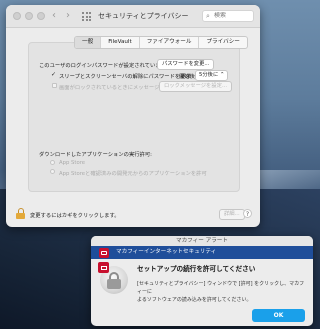  Describe the element at coordinates (133, 214) in the screenshot. I see `bottom-bar: 変更するにはカギをクリックします。 詳細... ?` at that location.